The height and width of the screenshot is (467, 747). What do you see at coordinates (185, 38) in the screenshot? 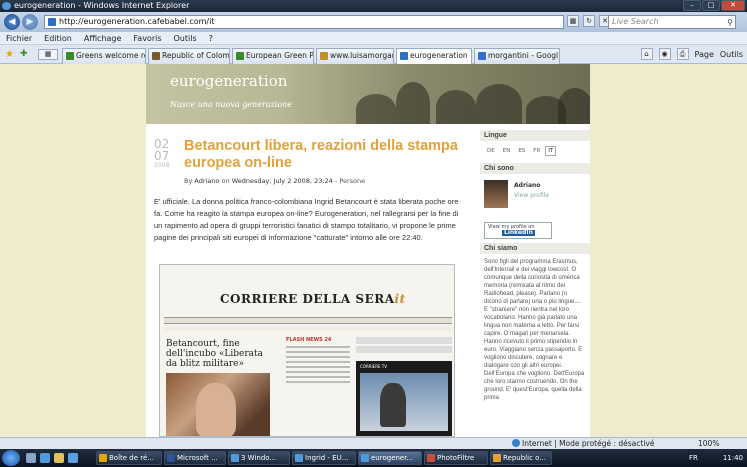
I see `menu-outils: Outils` at bounding box center [185, 38].